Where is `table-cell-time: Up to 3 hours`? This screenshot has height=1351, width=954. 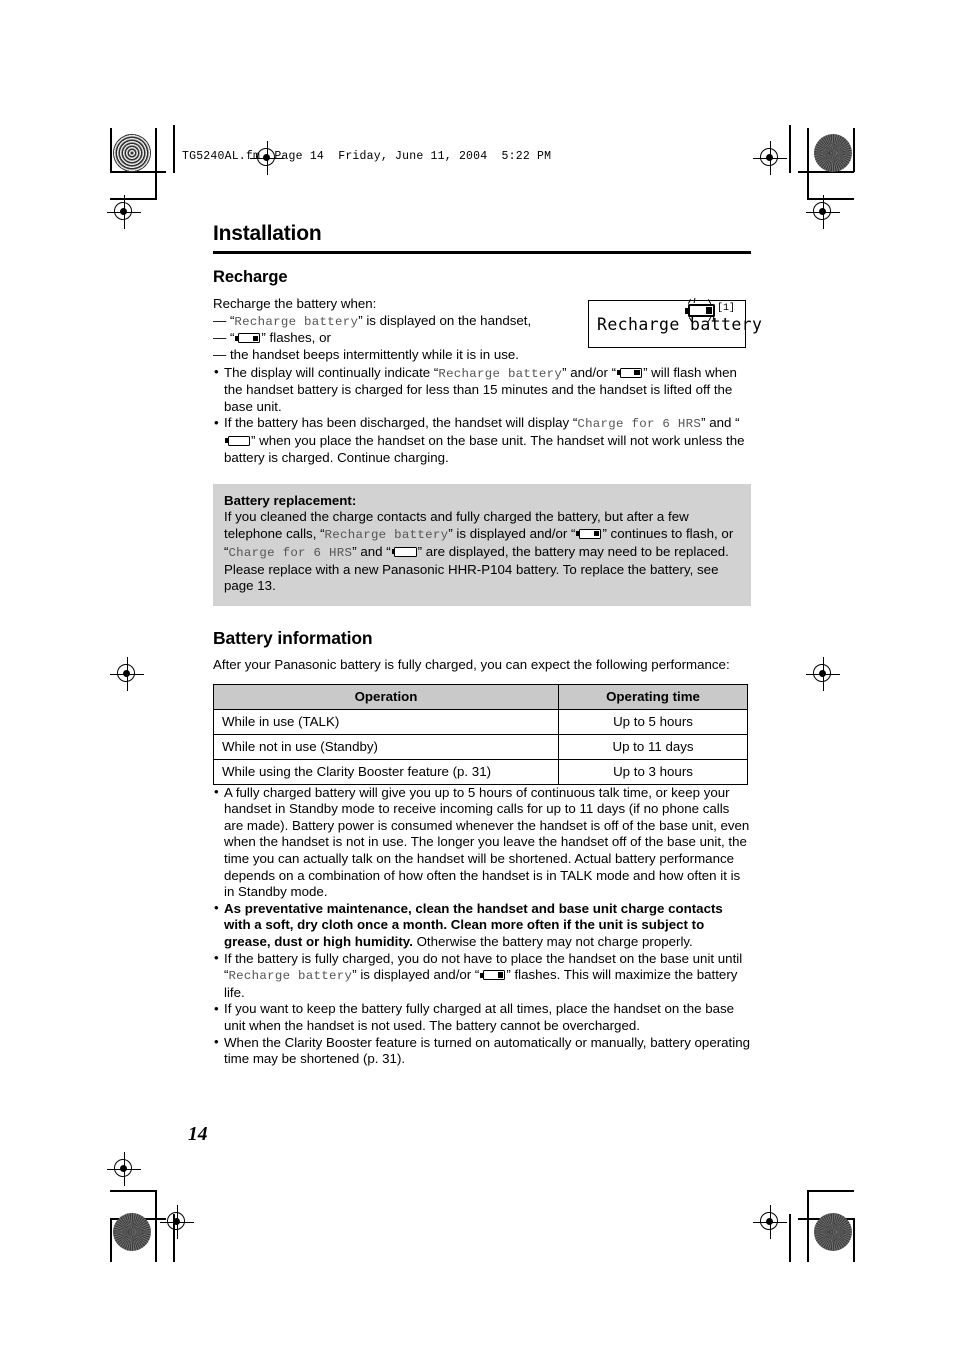 table-cell-time: Up to 3 hours is located at coordinates (653, 771).